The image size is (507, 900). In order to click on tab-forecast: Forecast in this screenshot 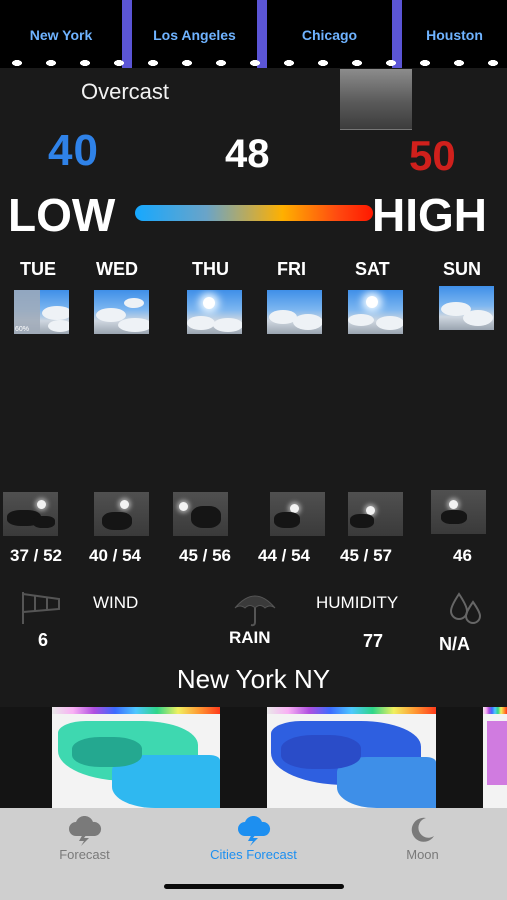, I will do `click(84, 854)`.